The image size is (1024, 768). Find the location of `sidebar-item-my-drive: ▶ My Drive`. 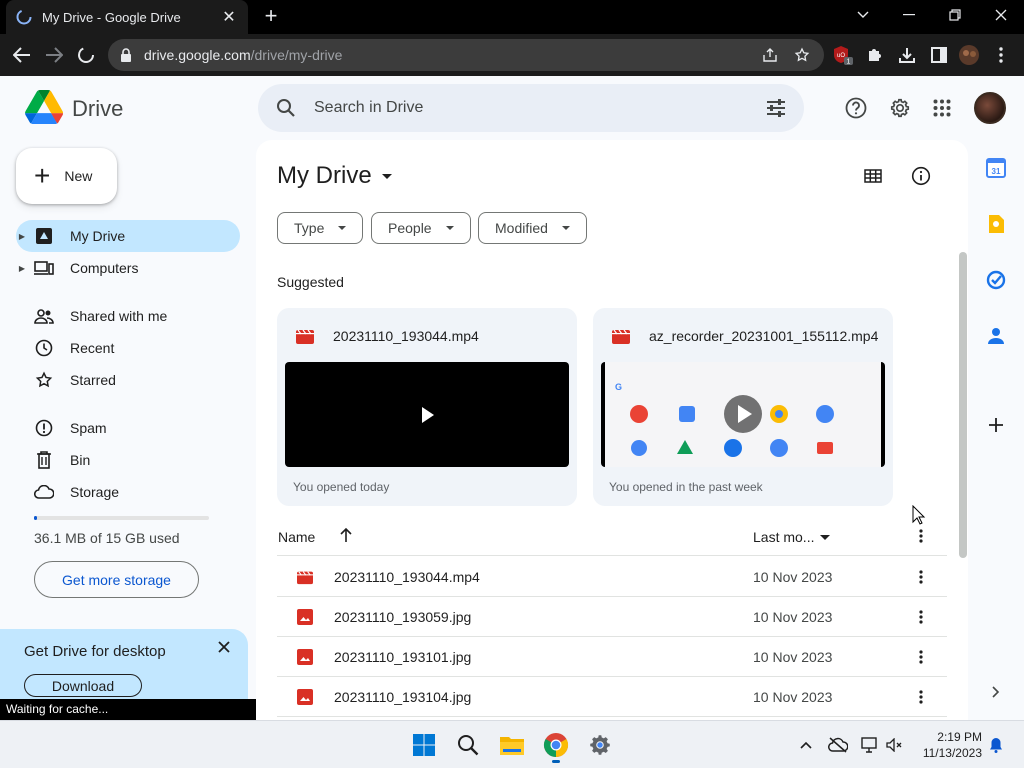

sidebar-item-my-drive: ▶ My Drive is located at coordinates (128, 236).